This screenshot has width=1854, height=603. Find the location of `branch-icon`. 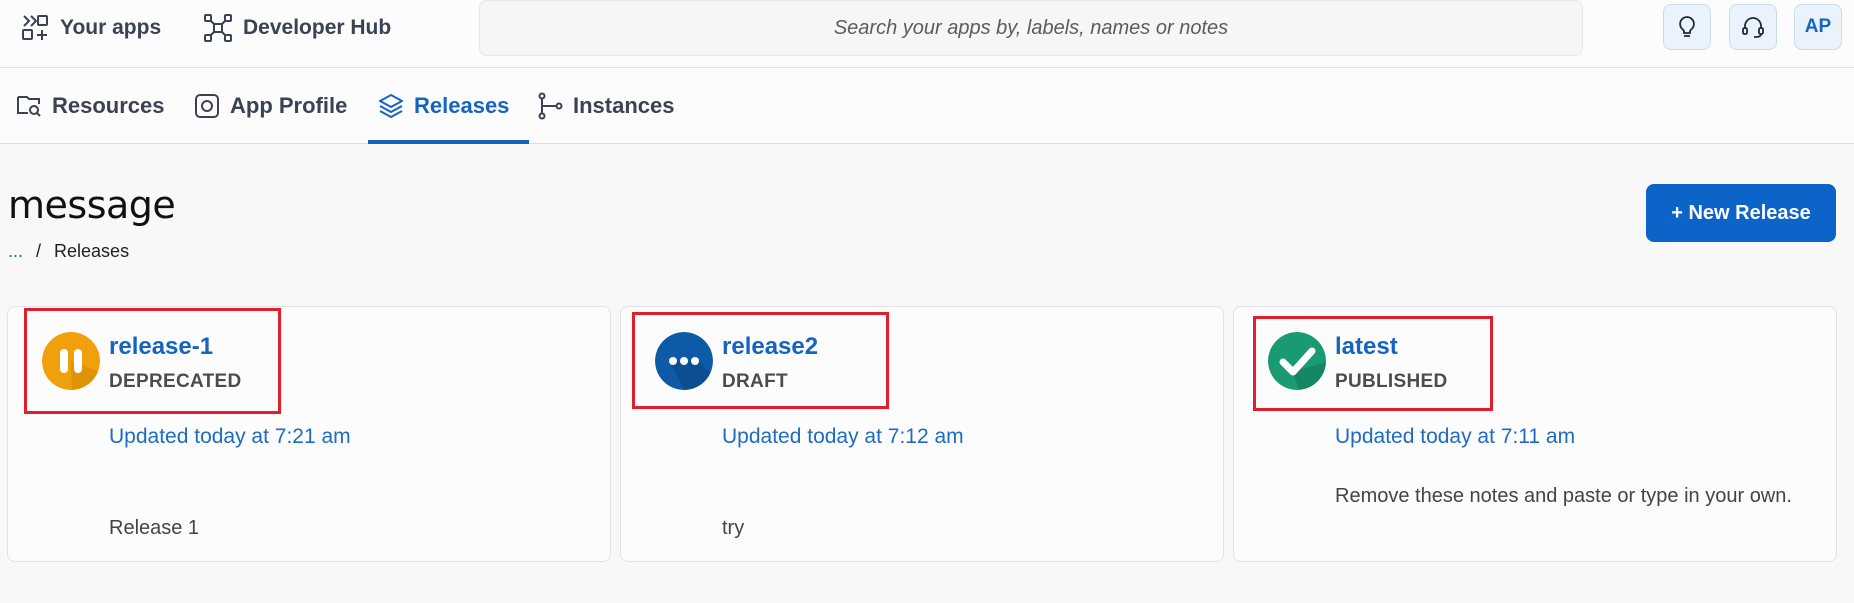

branch-icon is located at coordinates (550, 106).